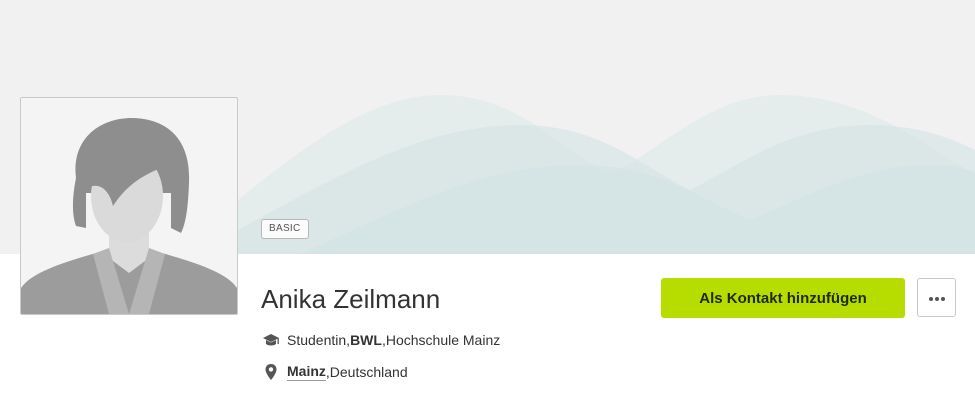  Describe the element at coordinates (285, 229) in the screenshot. I see `membership-badge: BASIC` at that location.